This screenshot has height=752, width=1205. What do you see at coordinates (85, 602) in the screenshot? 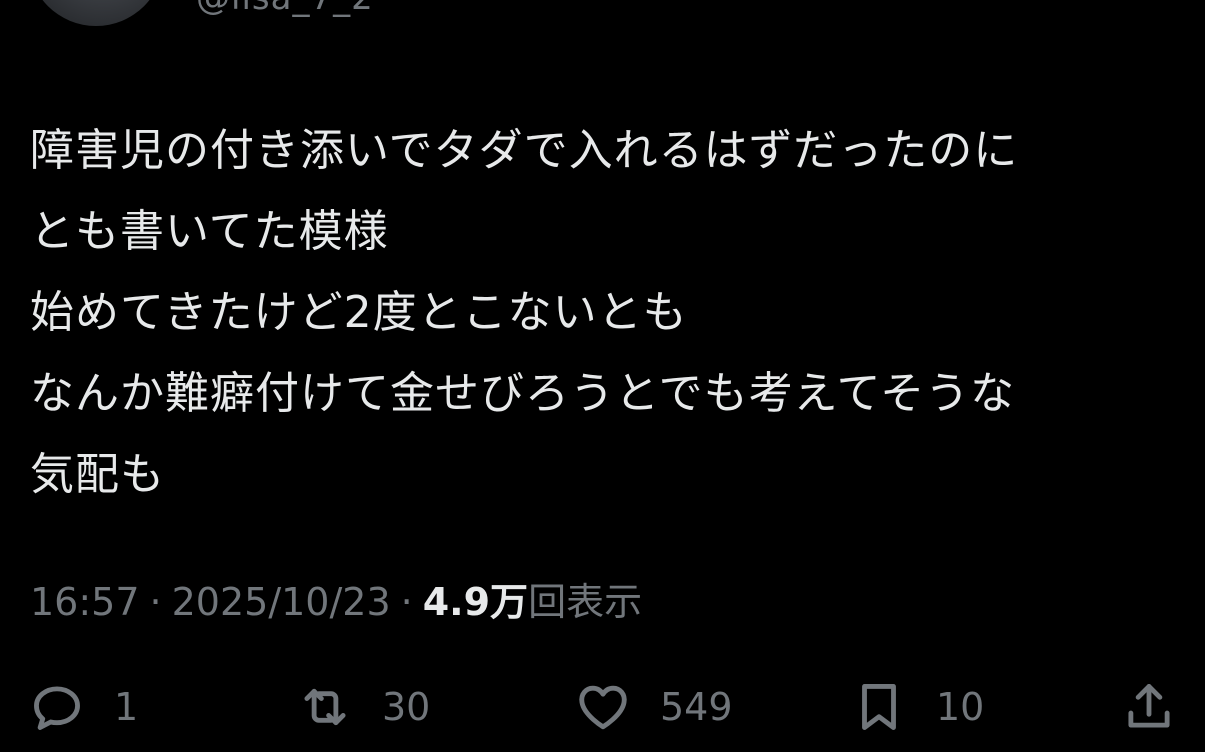
I see `tweet-time: 16:57` at bounding box center [85, 602].